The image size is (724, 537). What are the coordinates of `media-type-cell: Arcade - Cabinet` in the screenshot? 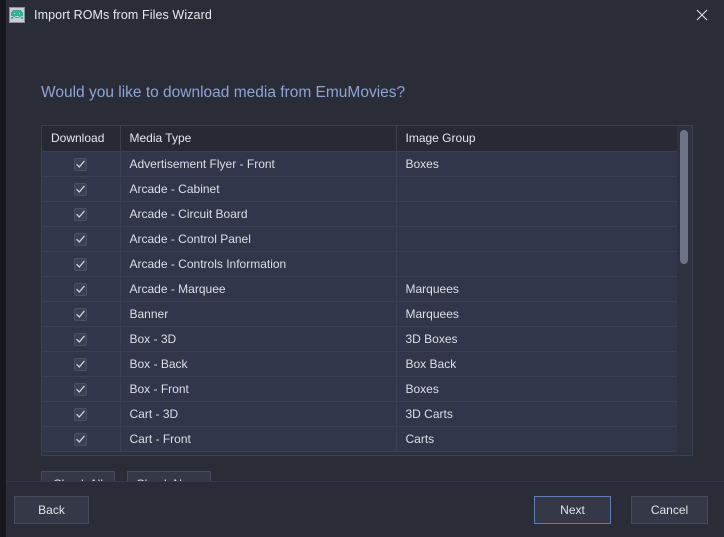 It's located at (258, 189).